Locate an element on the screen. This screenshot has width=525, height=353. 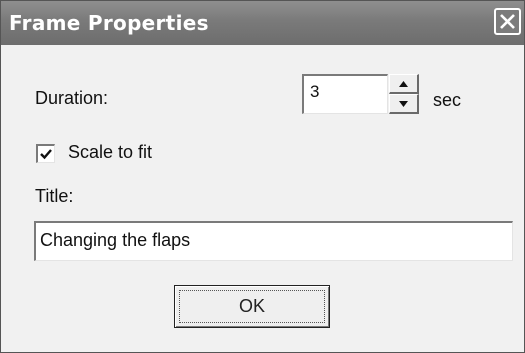
title-bar: Frame Properties is located at coordinates (262, 23).